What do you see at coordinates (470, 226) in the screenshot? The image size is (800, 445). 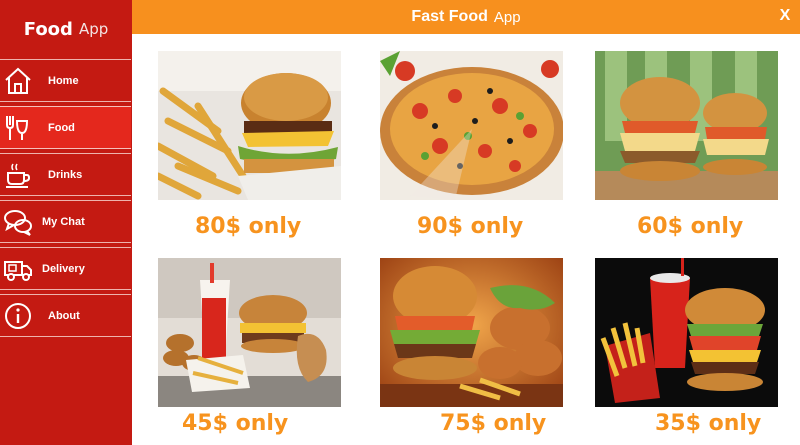 I see `price-label: 90$ only` at bounding box center [470, 226].